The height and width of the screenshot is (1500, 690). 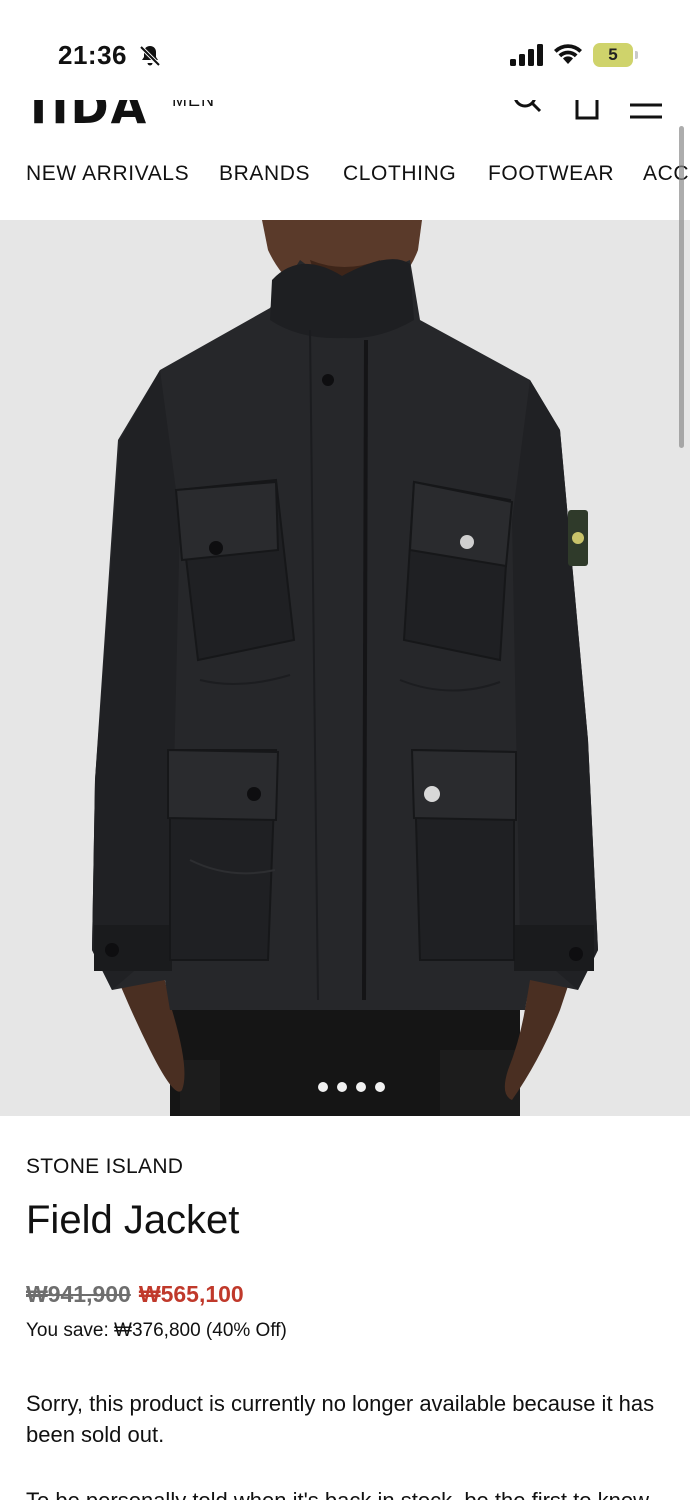 I want to click on nav-item-clothing: CLOTHING, so click(x=399, y=174).